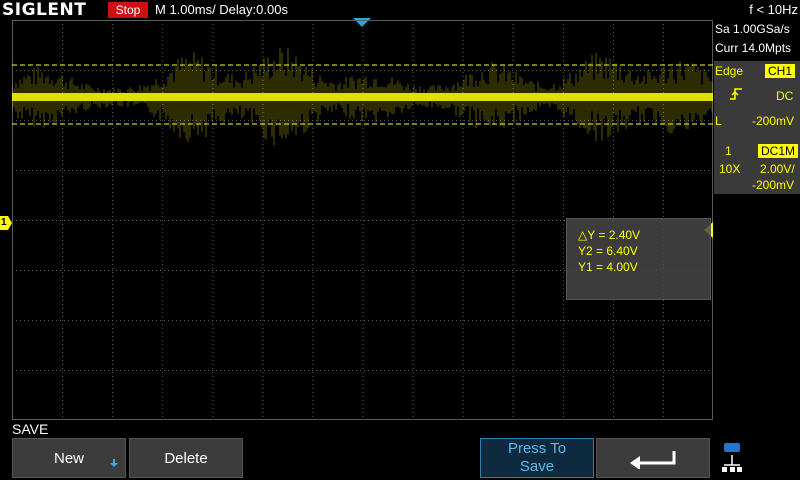  I want to click on trigger-info-box: Edge CH1 DC L -200mV, so click(757, 106).